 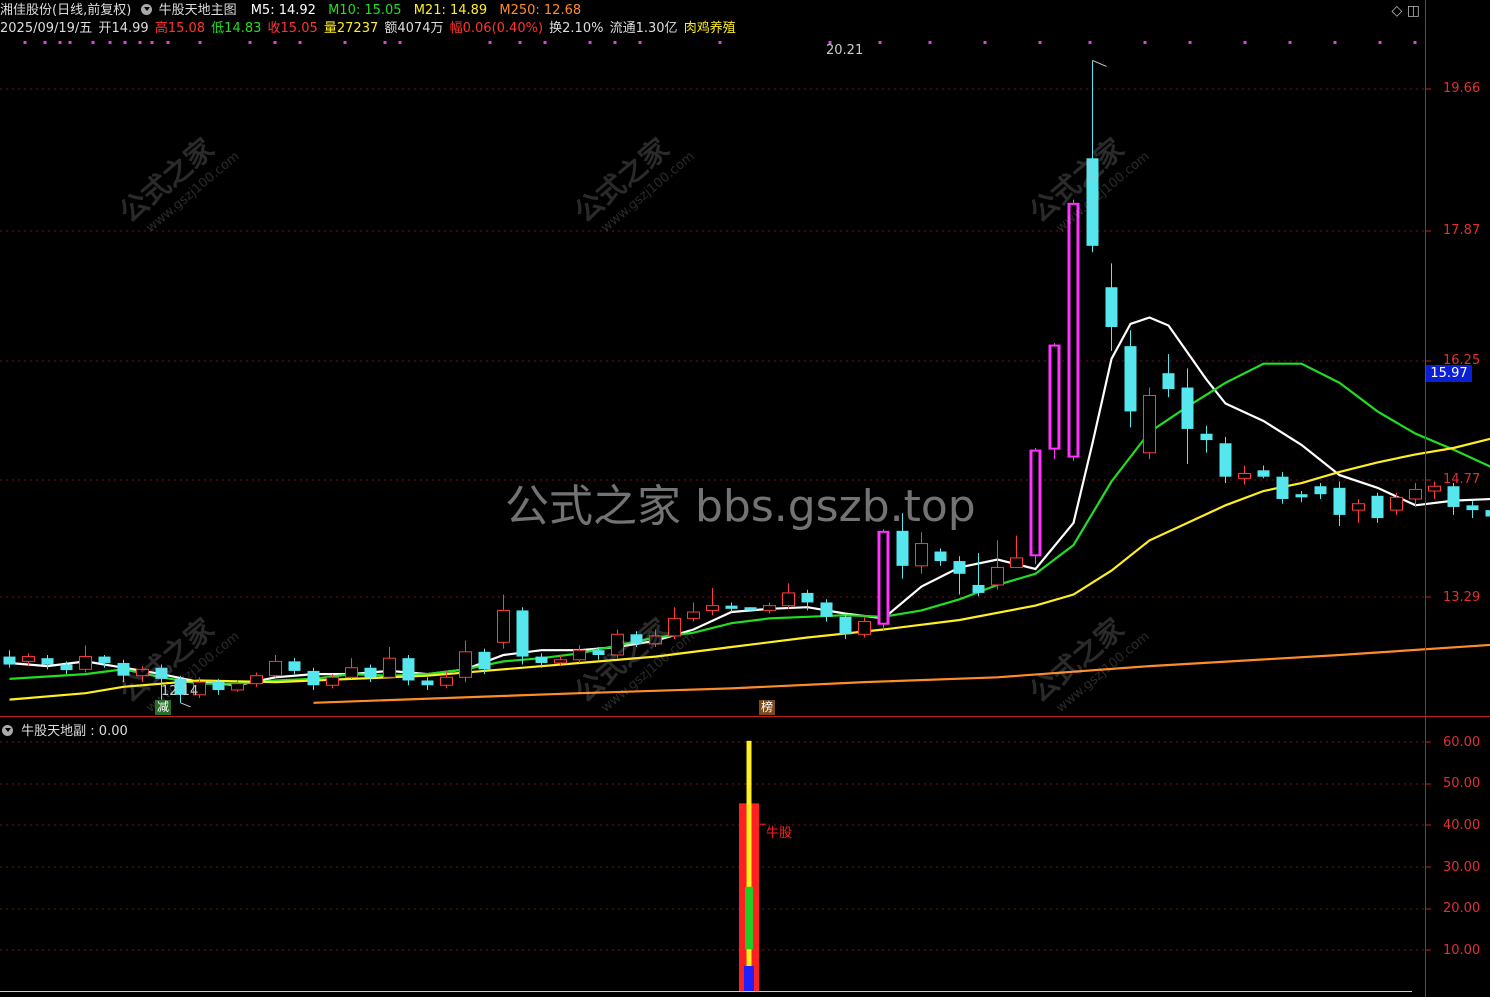 I want to click on sub-bar-green, so click(x=749, y=918).